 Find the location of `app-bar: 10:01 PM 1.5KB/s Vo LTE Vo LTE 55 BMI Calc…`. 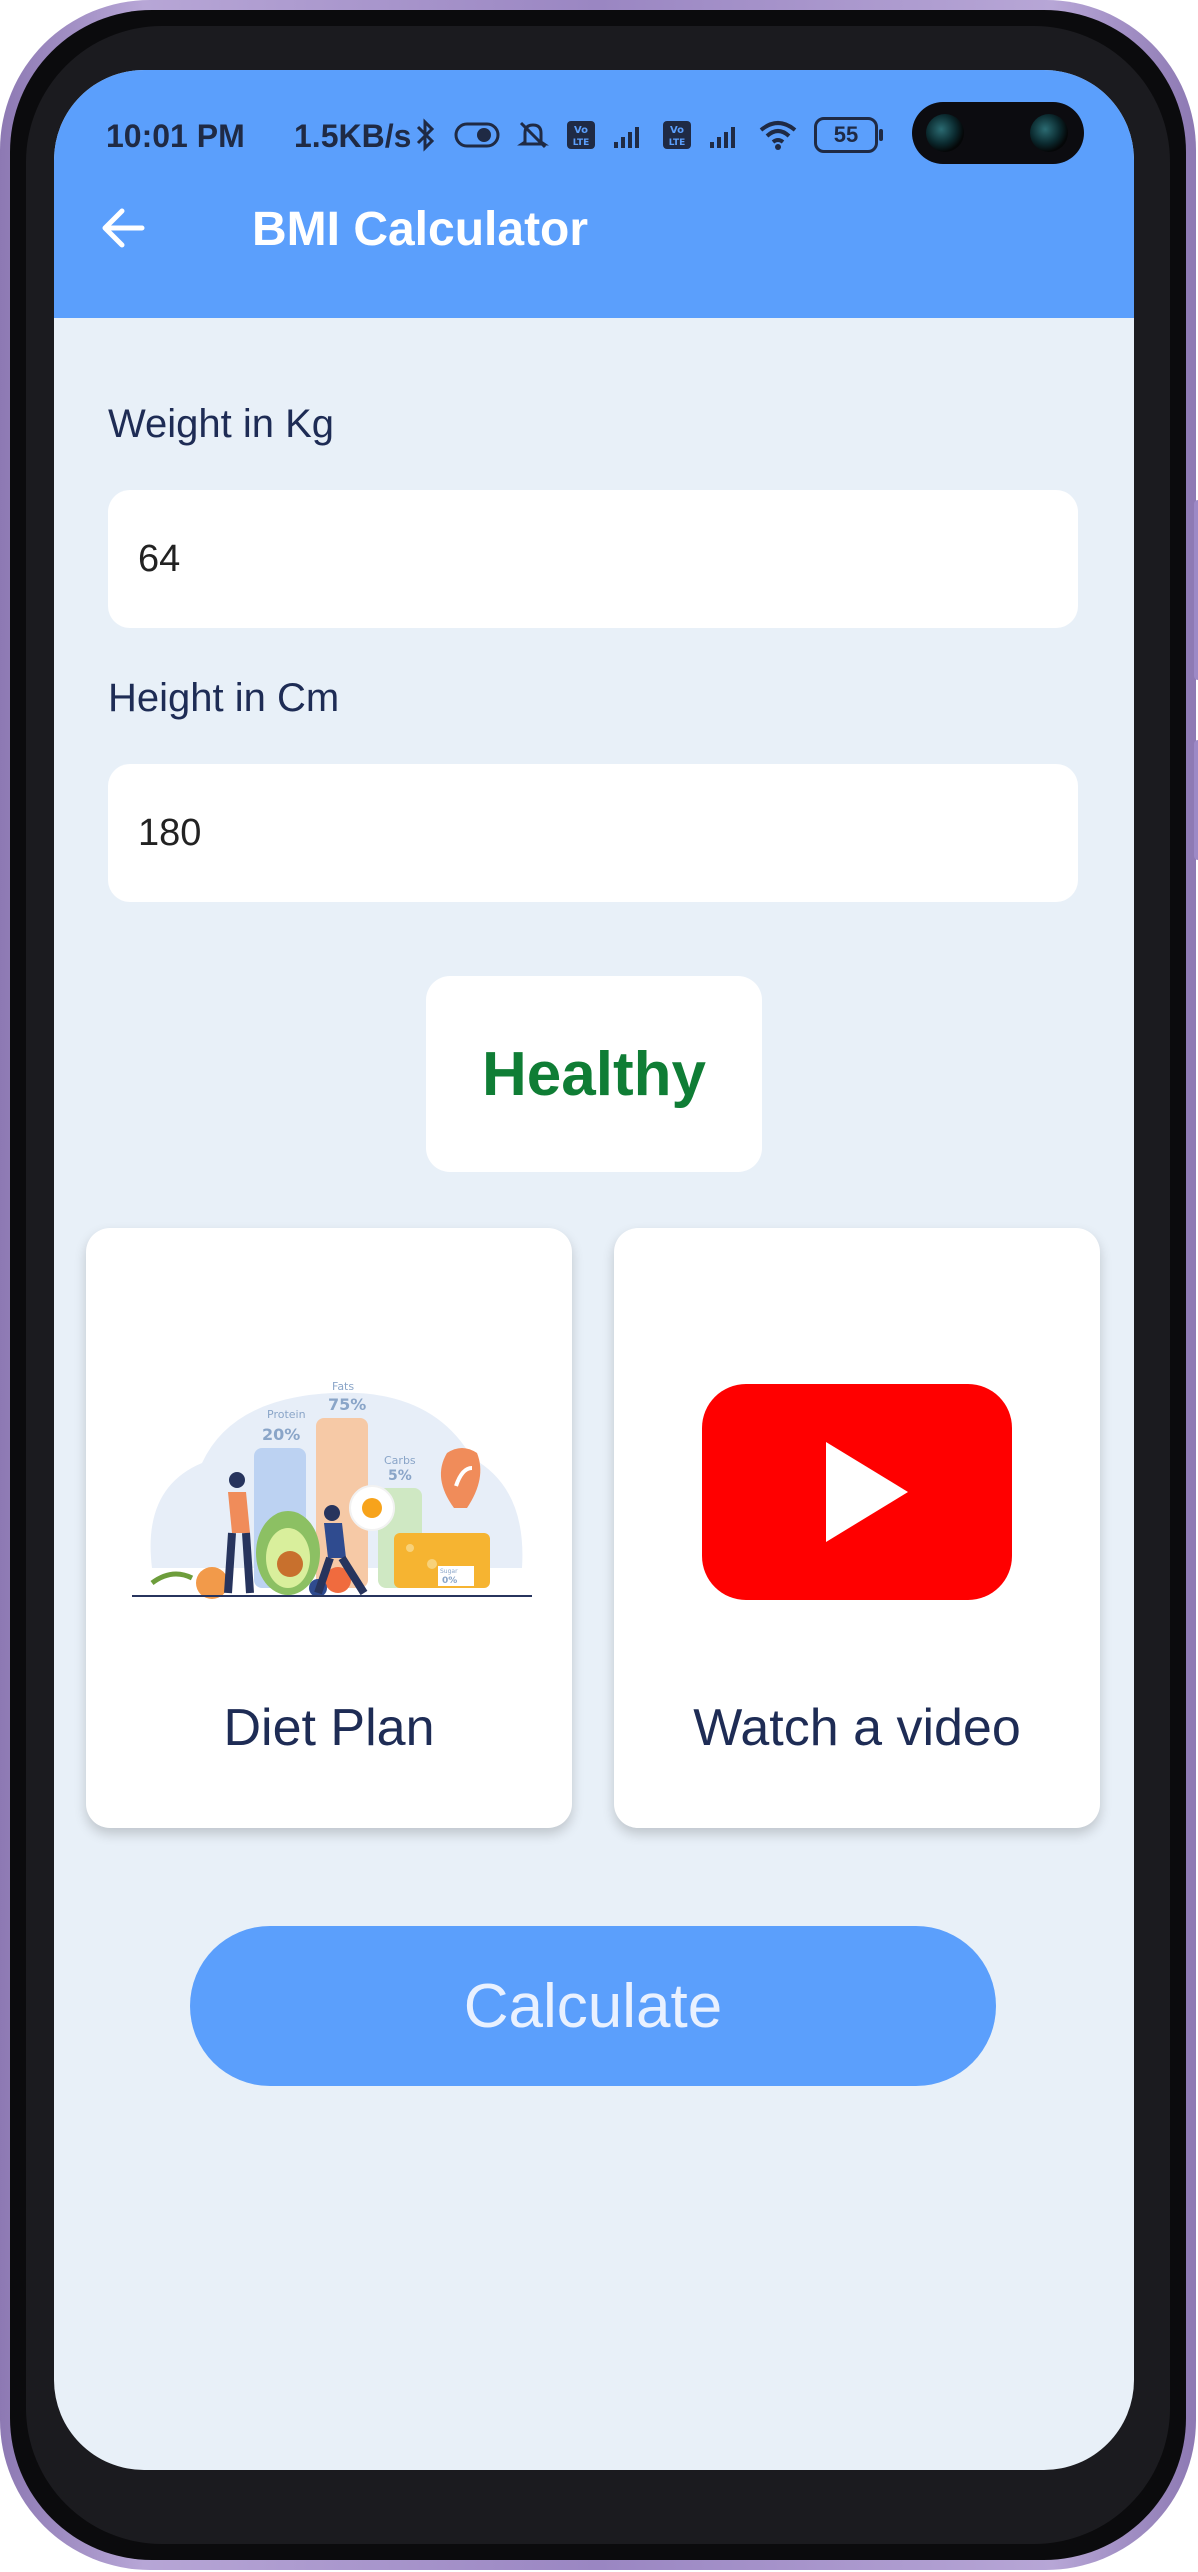

app-bar: 10:01 PM 1.5KB/s Vo LTE Vo LTE 55 BMI Calc… is located at coordinates (594, 194).